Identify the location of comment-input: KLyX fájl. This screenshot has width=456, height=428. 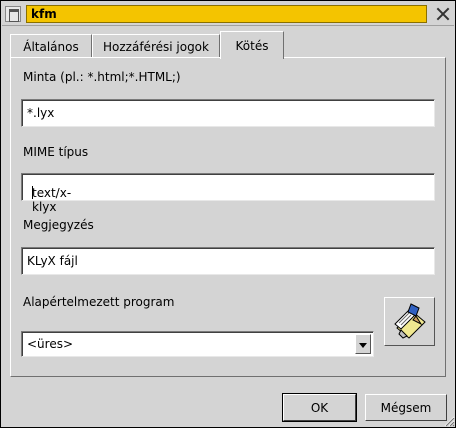
(228, 261).